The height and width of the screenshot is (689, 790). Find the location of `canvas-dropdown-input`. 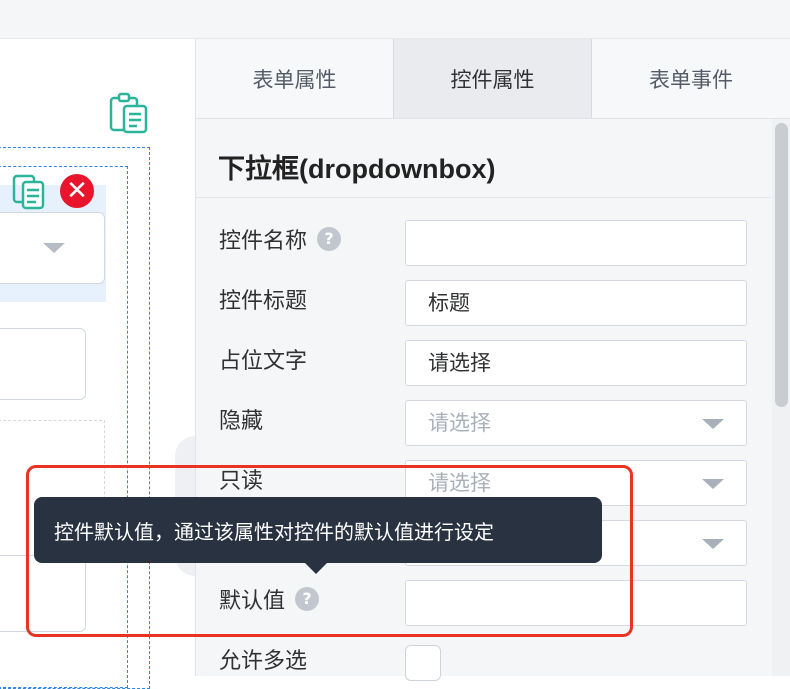

canvas-dropdown-input is located at coordinates (52, 248).